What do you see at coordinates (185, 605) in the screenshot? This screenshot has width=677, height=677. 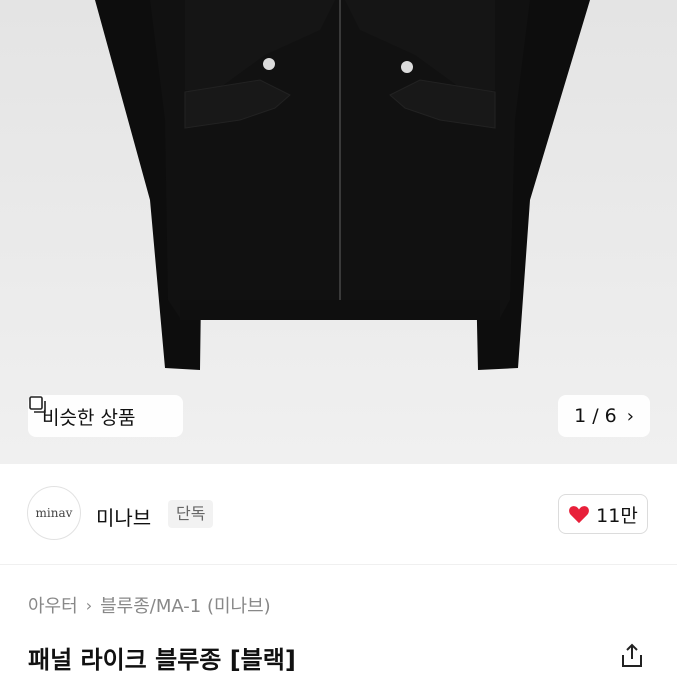 I see `breadcrumb-subcategory: 블루종/MA-1 (미나브)` at bounding box center [185, 605].